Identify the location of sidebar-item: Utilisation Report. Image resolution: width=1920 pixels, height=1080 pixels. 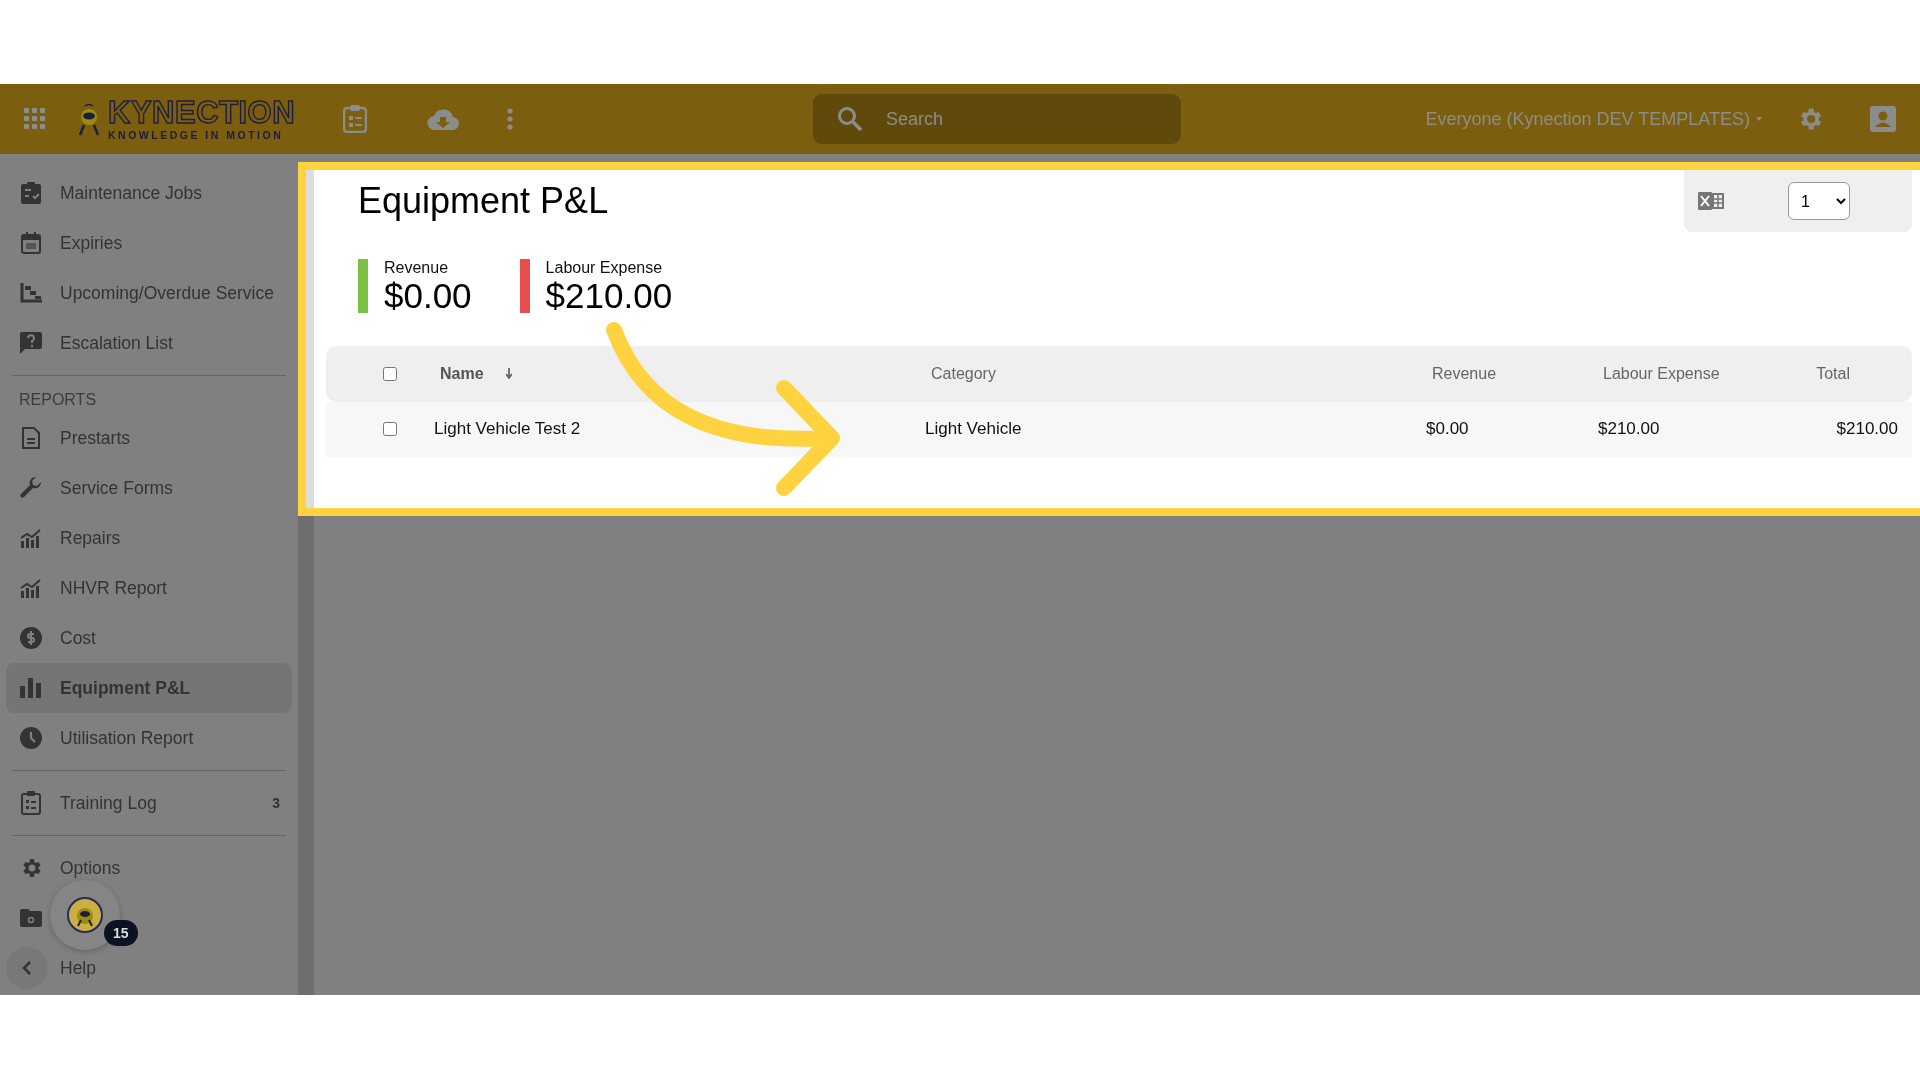
(149, 738).